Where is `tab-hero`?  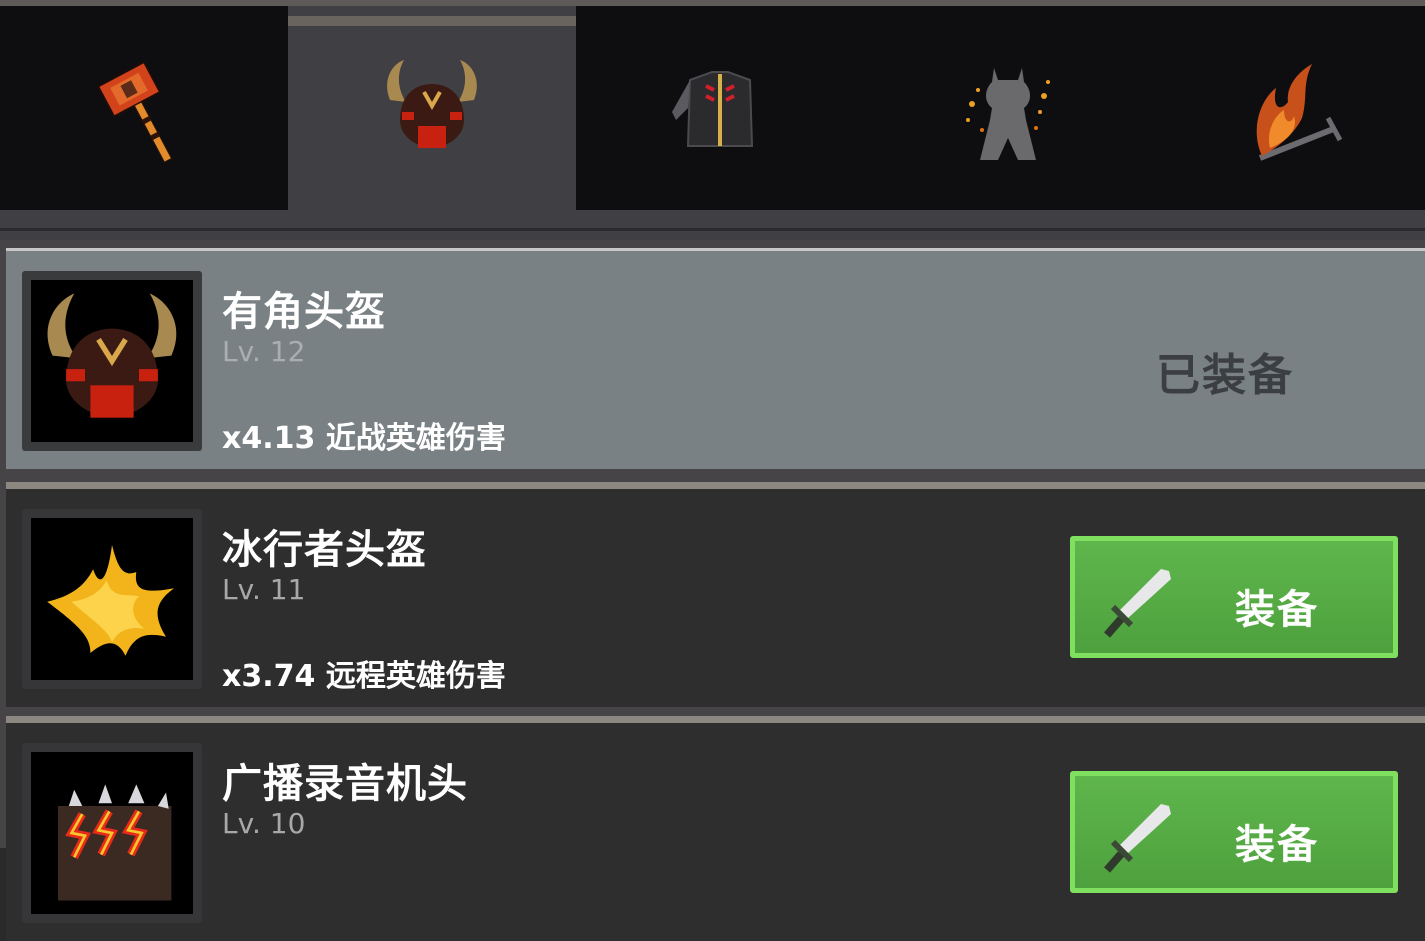 tab-hero is located at coordinates (1008, 108).